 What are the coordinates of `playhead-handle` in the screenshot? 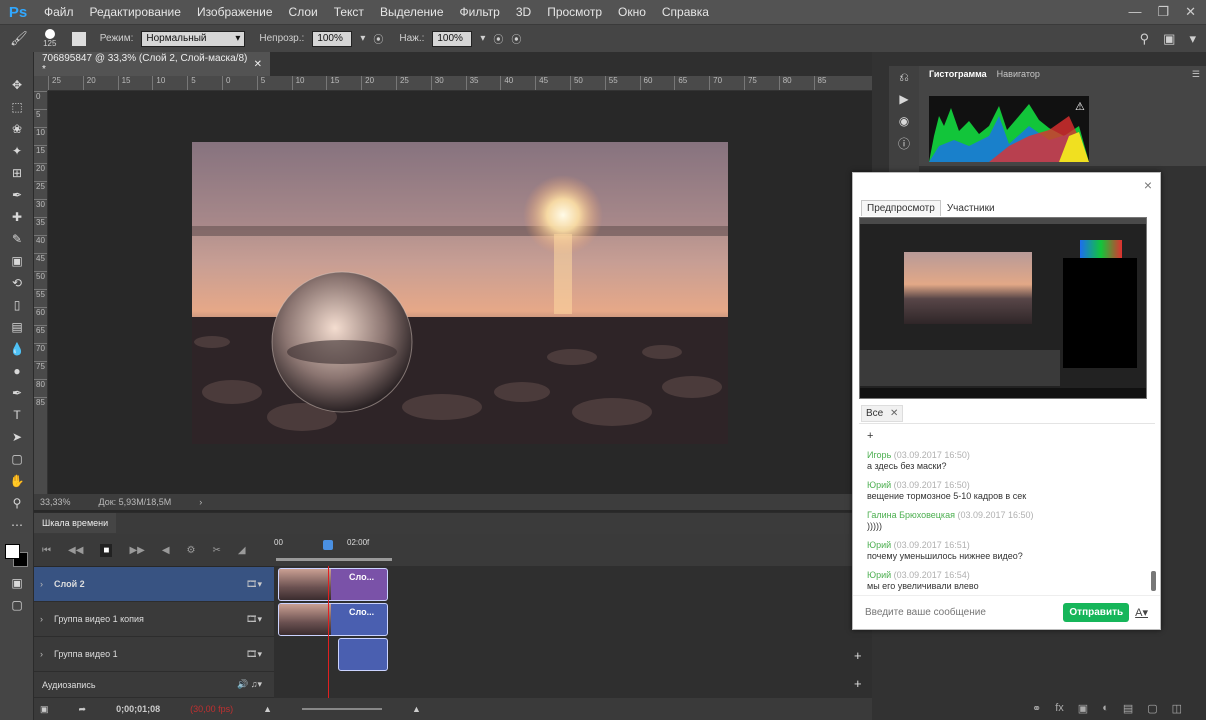 It's located at (328, 545).